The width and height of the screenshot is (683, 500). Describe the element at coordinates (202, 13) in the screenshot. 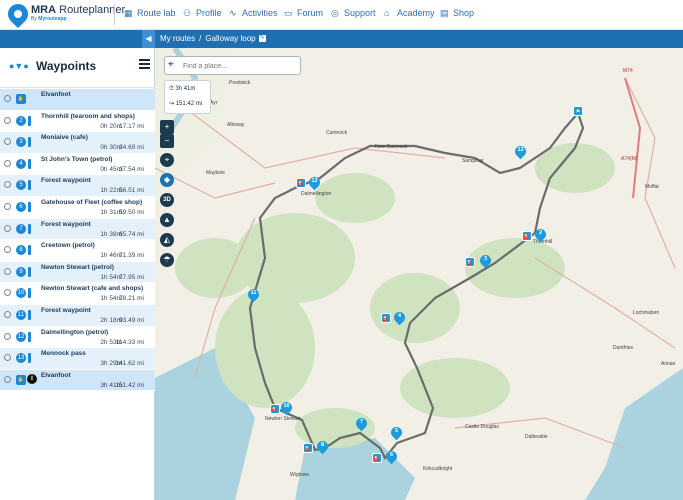

I see `nav-profile: ⚇ Profile` at that location.